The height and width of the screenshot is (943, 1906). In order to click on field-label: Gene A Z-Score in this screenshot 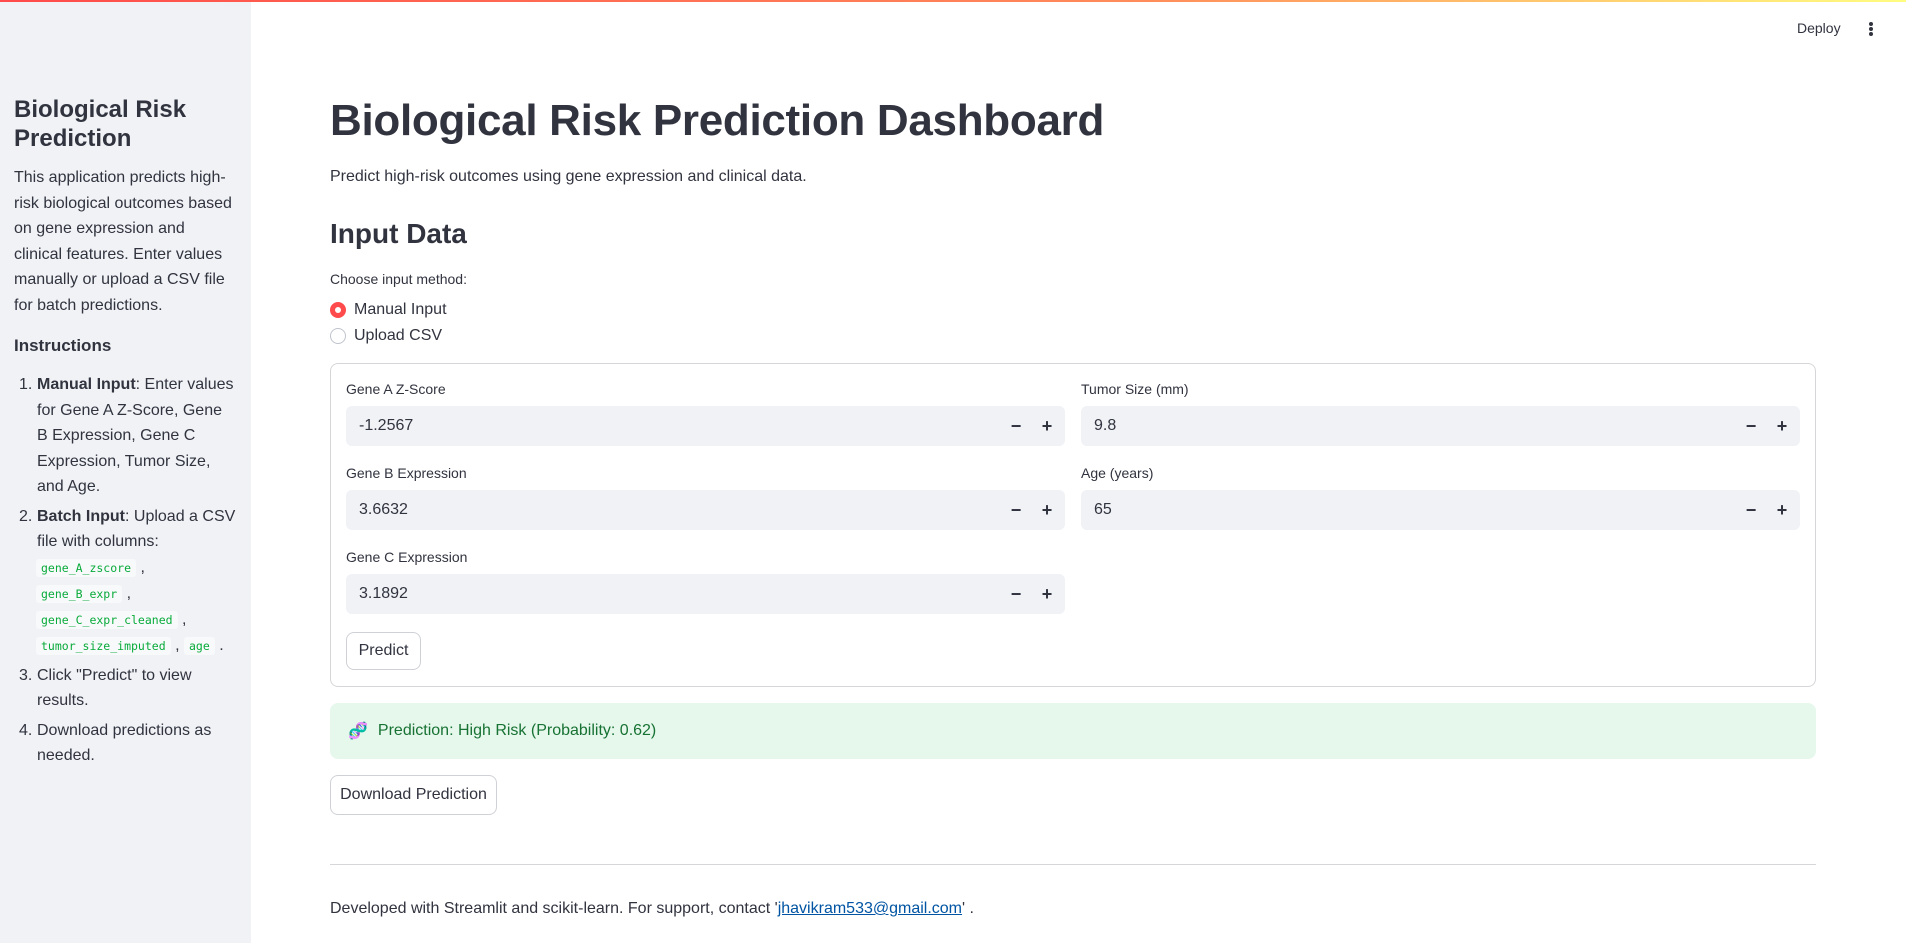, I will do `click(396, 389)`.